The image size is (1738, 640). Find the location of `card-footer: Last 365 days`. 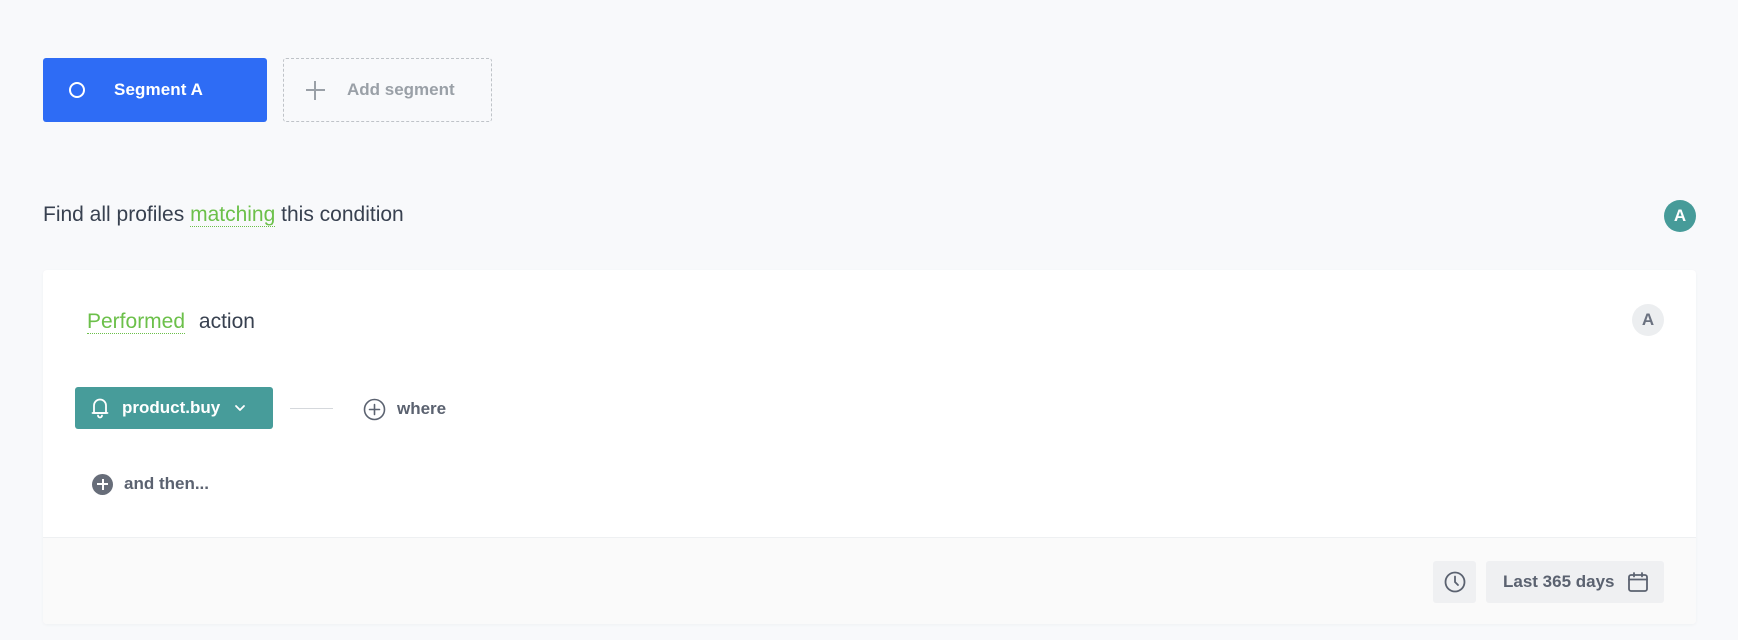

card-footer: Last 365 days is located at coordinates (869, 580).